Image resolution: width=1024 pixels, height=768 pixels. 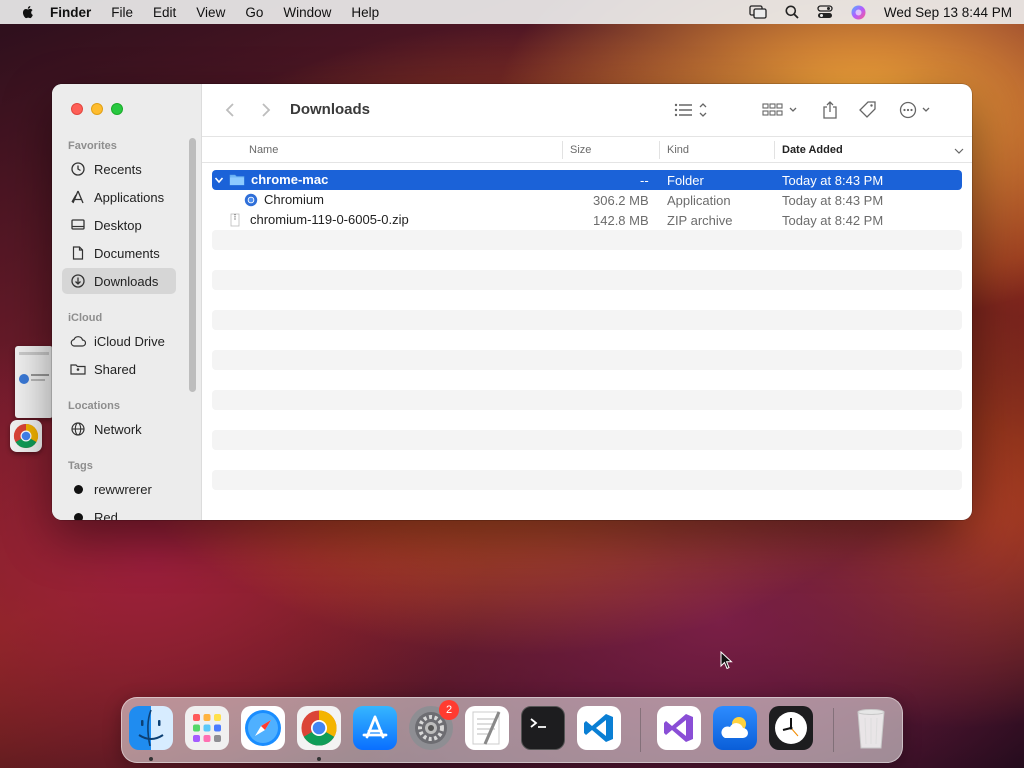 What do you see at coordinates (263, 728) in the screenshot?
I see `dock-safari` at bounding box center [263, 728].